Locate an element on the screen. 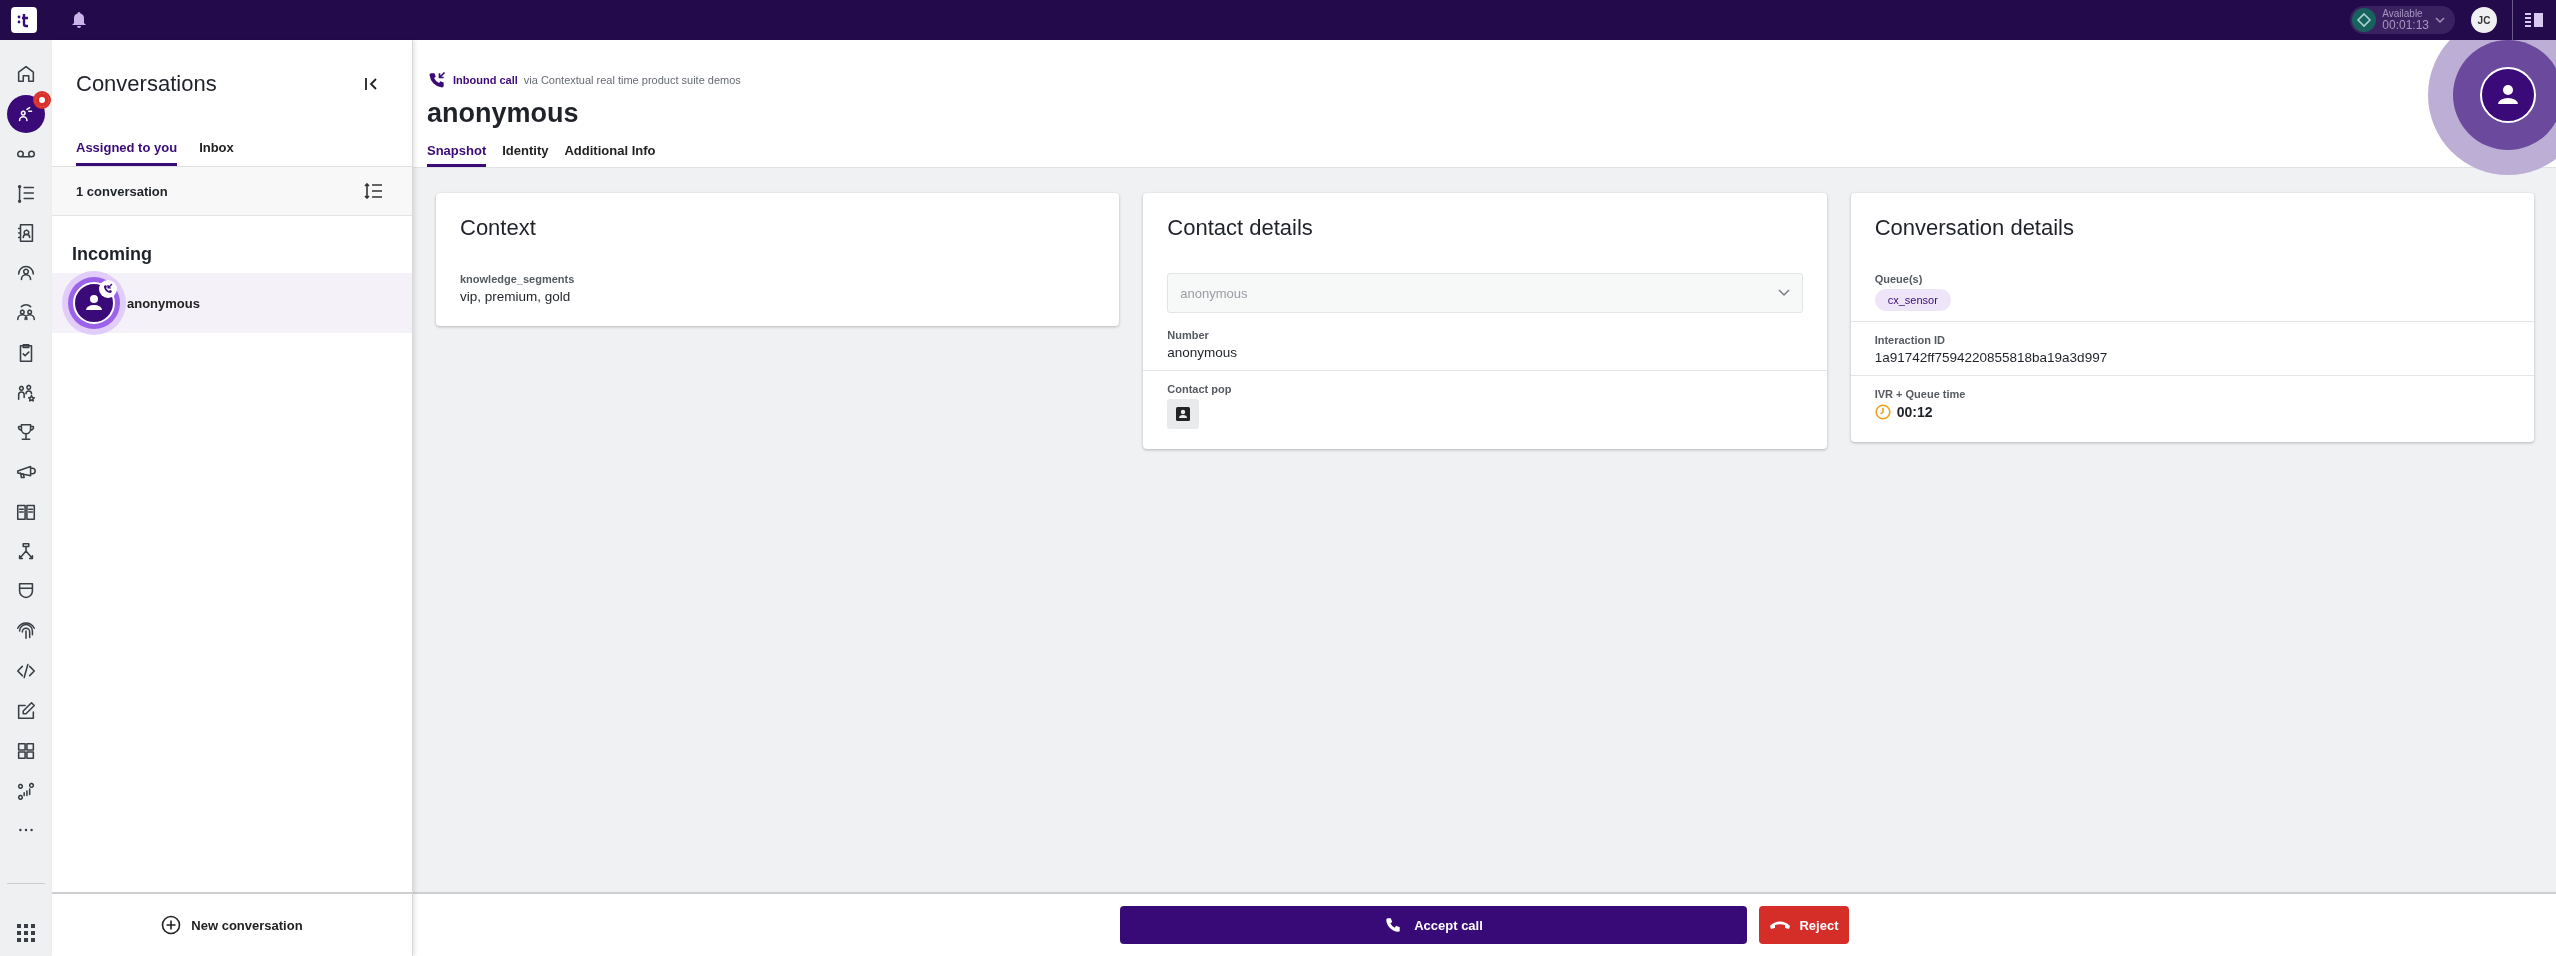 The height and width of the screenshot is (956, 2556). contact-pop-button is located at coordinates (1183, 414).